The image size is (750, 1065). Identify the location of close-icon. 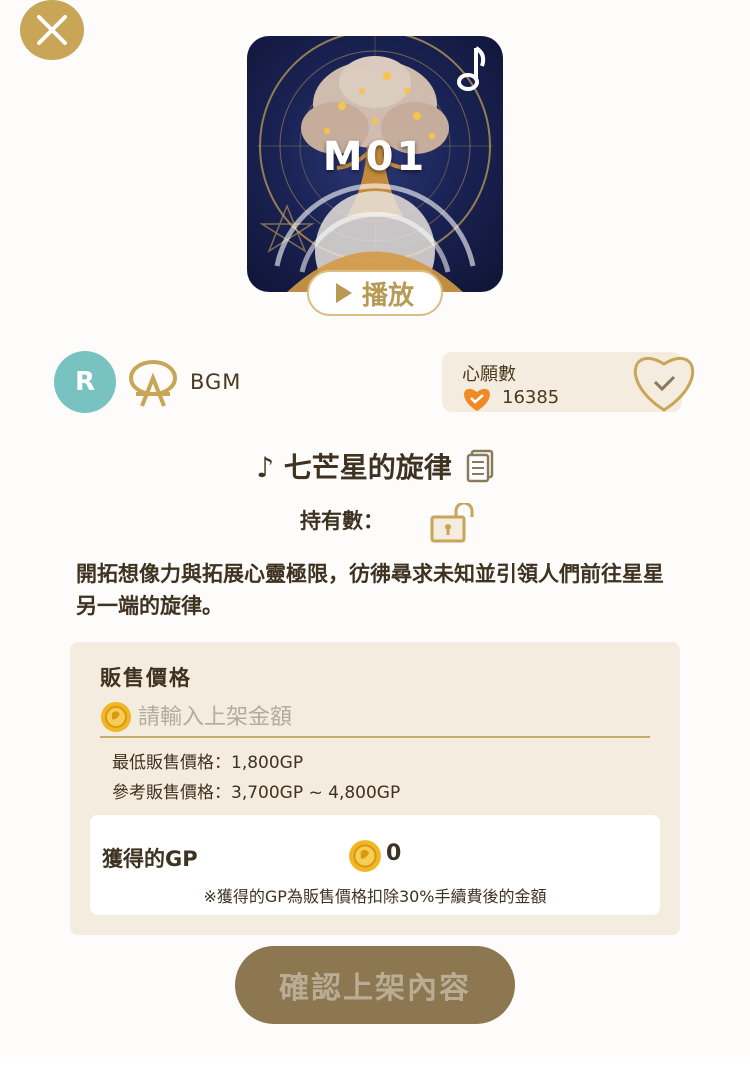
(52, 30).